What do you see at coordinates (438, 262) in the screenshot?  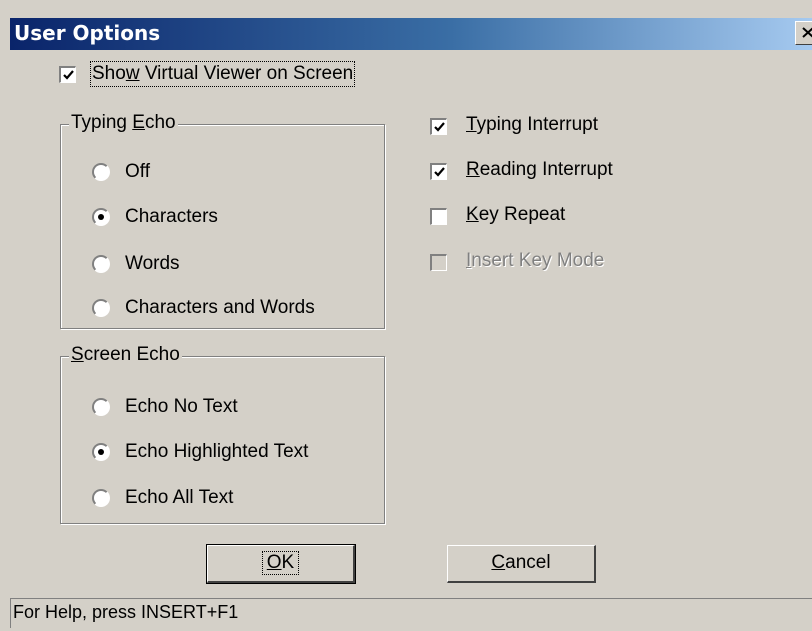 I see `insert-key-mode-checkbox` at bounding box center [438, 262].